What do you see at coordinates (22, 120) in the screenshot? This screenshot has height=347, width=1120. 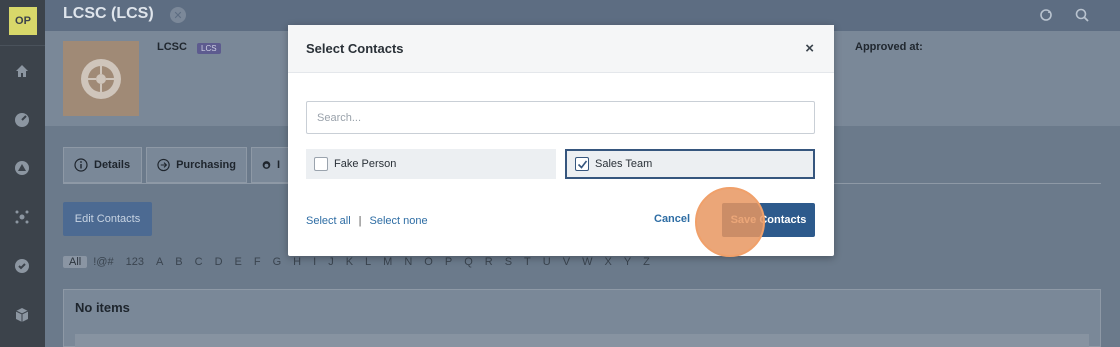 I see `dashboard-icon` at bounding box center [22, 120].